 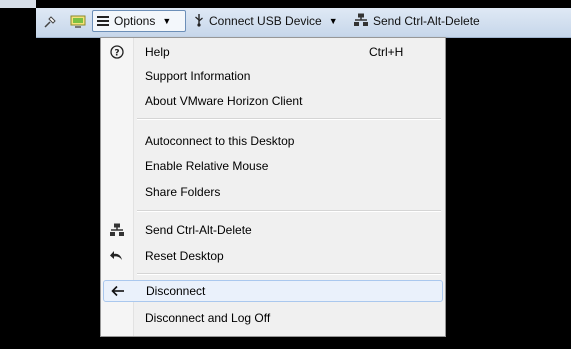 I want to click on arrow-left-icon, so click(x=118, y=291).